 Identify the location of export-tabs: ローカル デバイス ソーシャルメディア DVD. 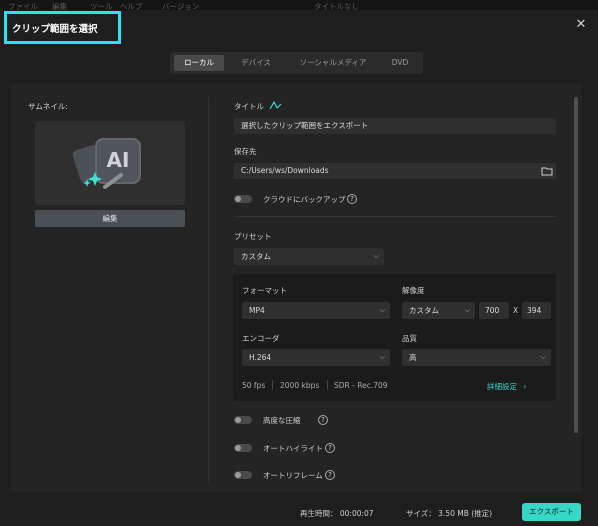
(296, 63).